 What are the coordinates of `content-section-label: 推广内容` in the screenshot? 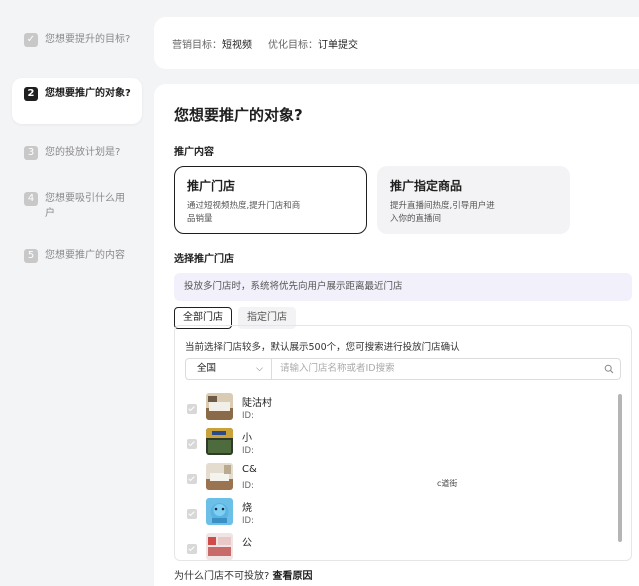 It's located at (194, 152).